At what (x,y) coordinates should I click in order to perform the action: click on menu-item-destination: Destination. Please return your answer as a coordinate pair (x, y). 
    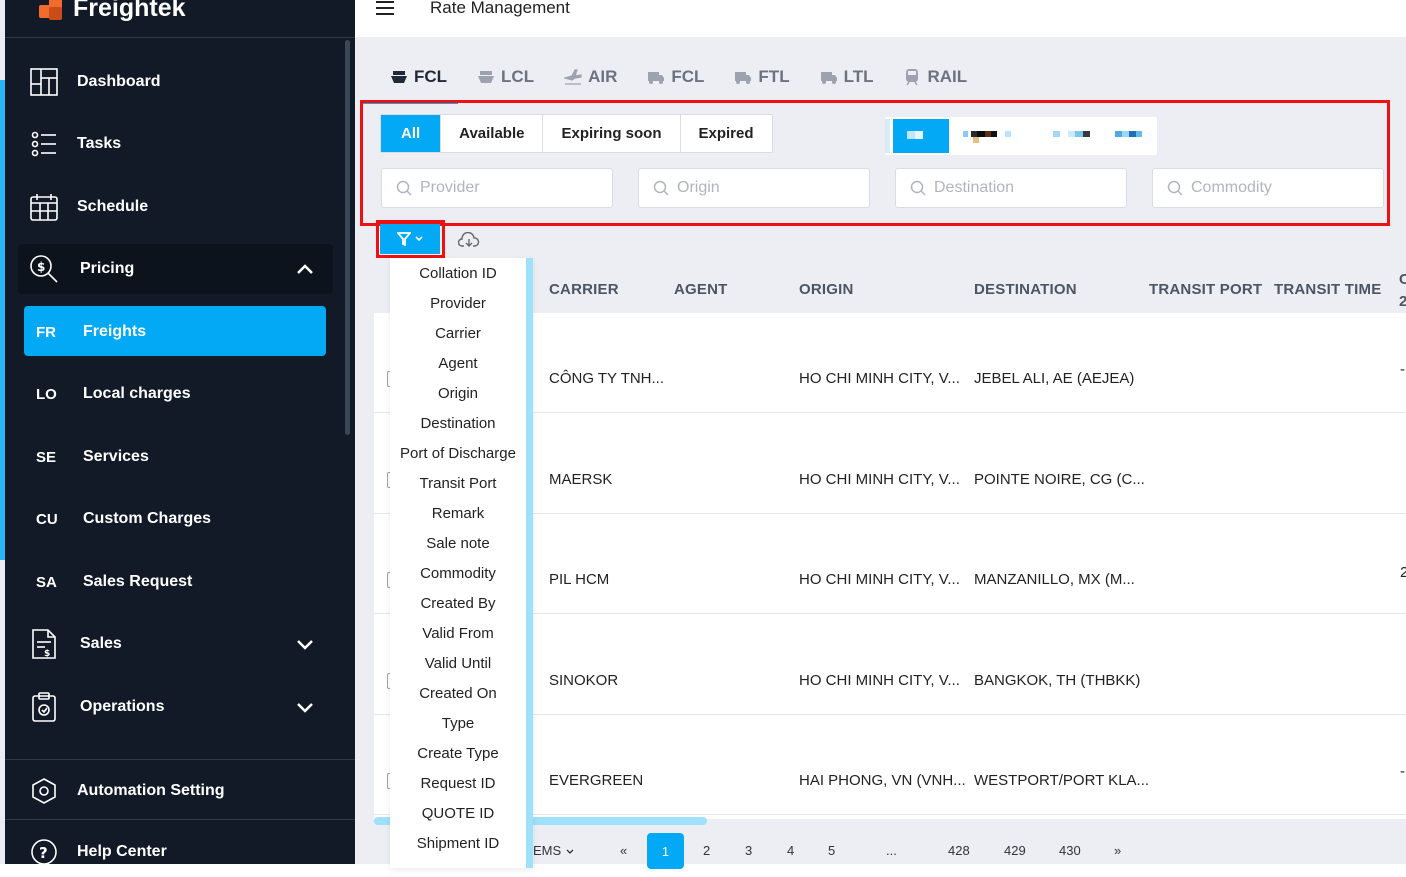
    Looking at the image, I should click on (458, 423).